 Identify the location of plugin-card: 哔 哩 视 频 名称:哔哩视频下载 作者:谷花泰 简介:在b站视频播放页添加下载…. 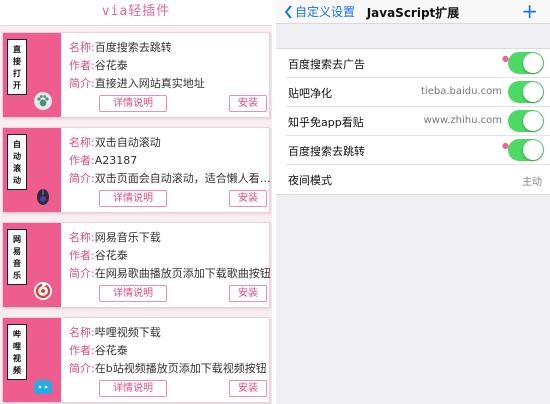
(136, 360).